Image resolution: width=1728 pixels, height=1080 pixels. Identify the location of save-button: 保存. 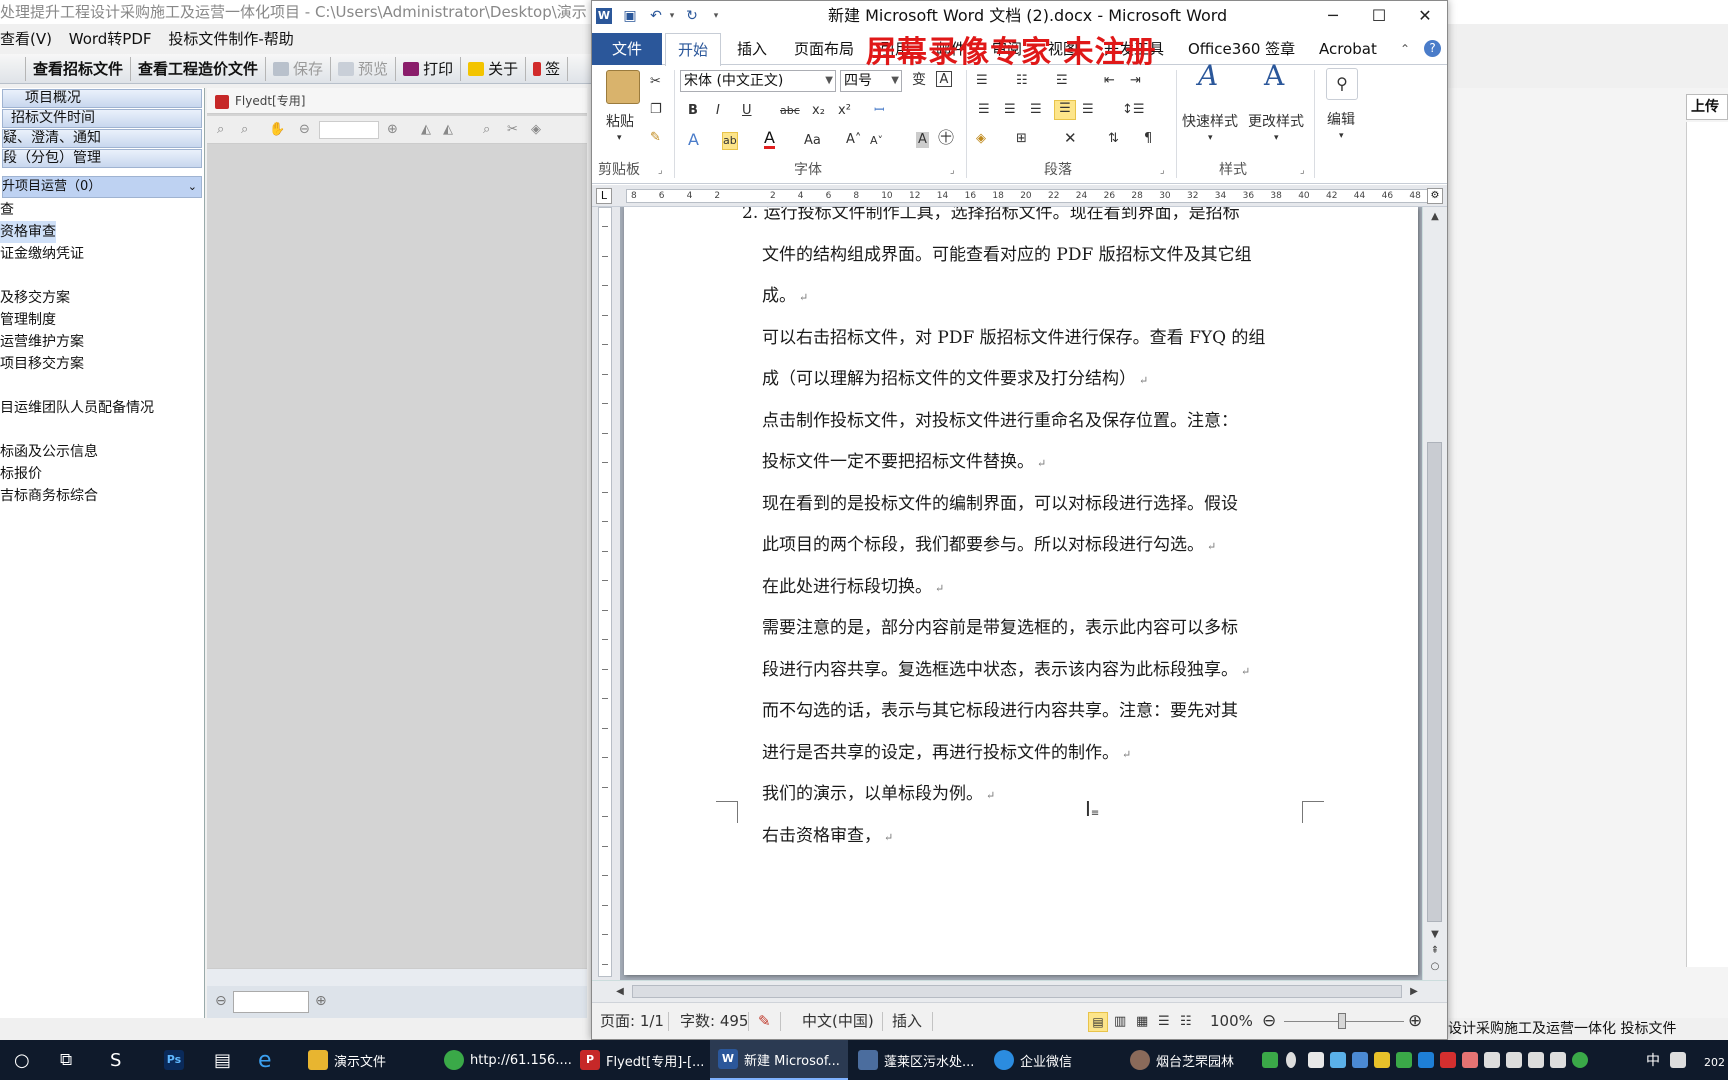
(299, 68).